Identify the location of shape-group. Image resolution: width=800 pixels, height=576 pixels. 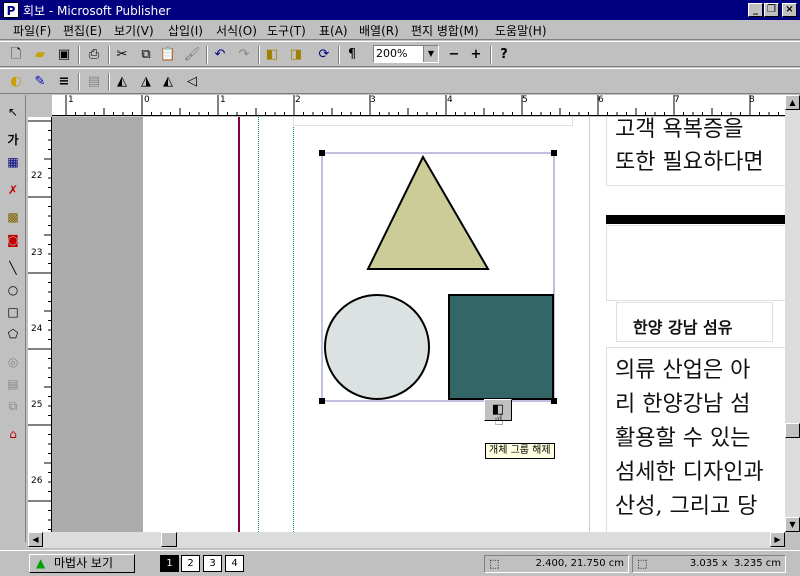
(438, 277).